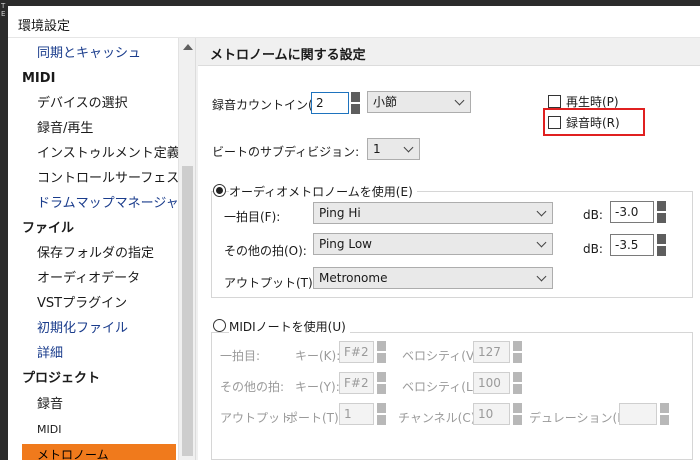  What do you see at coordinates (356, 414) in the screenshot?
I see `midi-port-input: 1` at bounding box center [356, 414].